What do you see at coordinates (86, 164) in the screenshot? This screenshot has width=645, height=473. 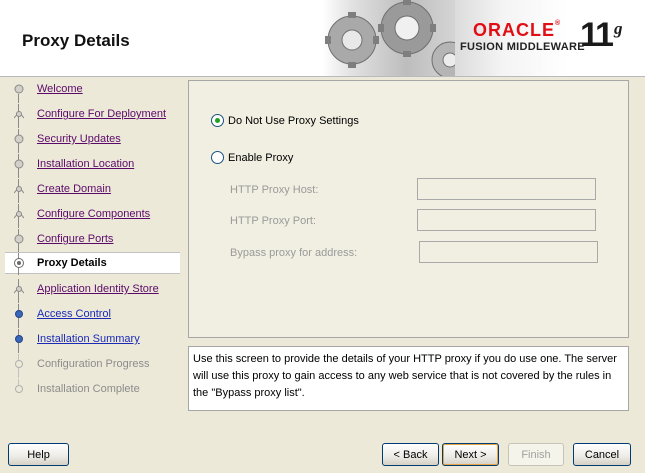 I see `nav-item-label: Installation Location` at bounding box center [86, 164].